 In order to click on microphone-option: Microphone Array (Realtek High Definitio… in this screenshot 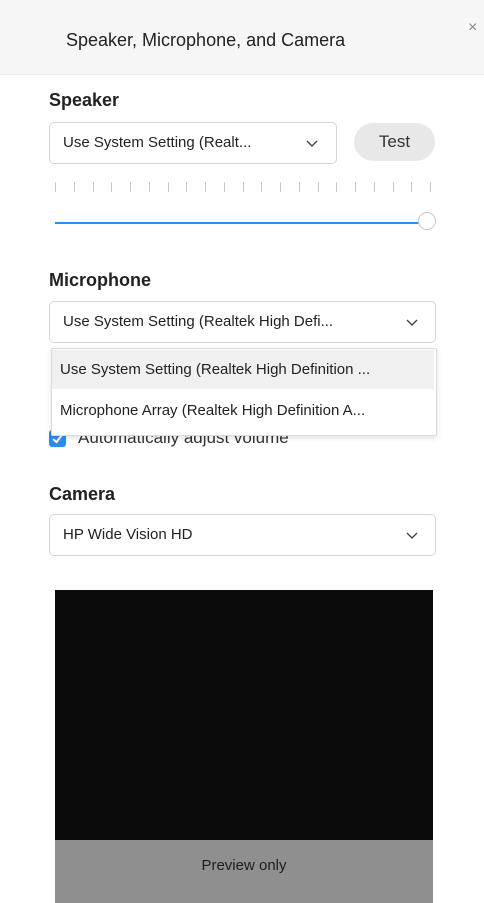, I will do `click(243, 410)`.